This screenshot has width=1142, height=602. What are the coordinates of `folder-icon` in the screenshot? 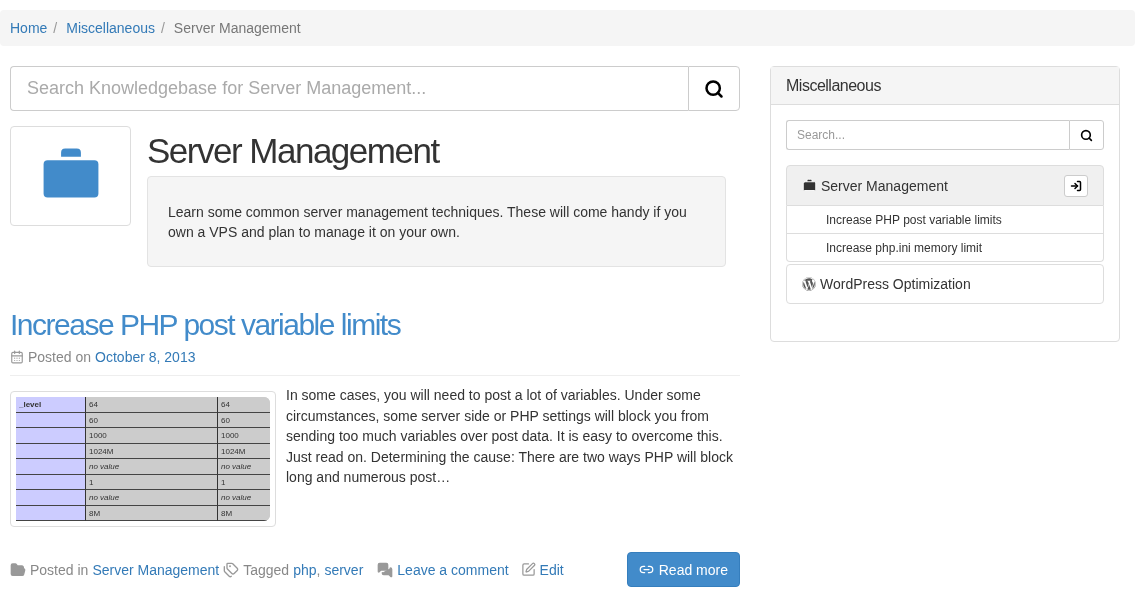 It's located at (18, 569).